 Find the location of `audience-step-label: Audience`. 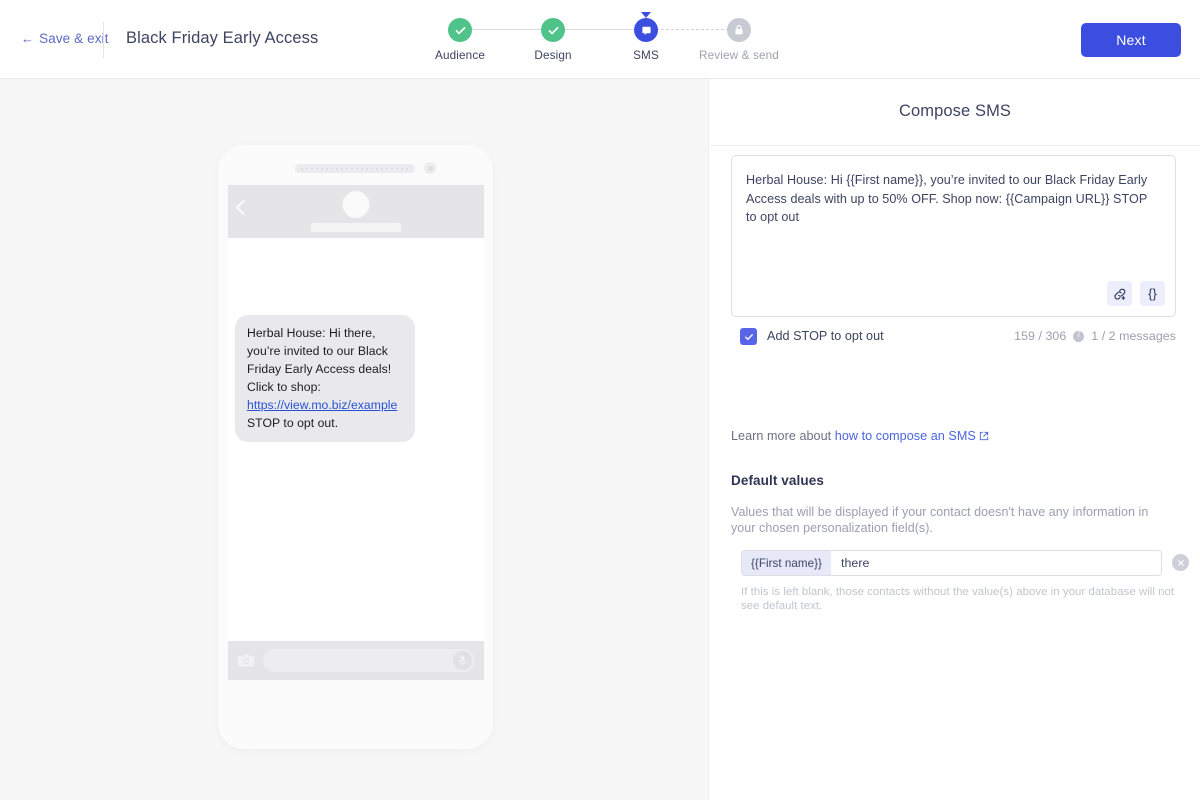

audience-step-label: Audience is located at coordinates (460, 55).